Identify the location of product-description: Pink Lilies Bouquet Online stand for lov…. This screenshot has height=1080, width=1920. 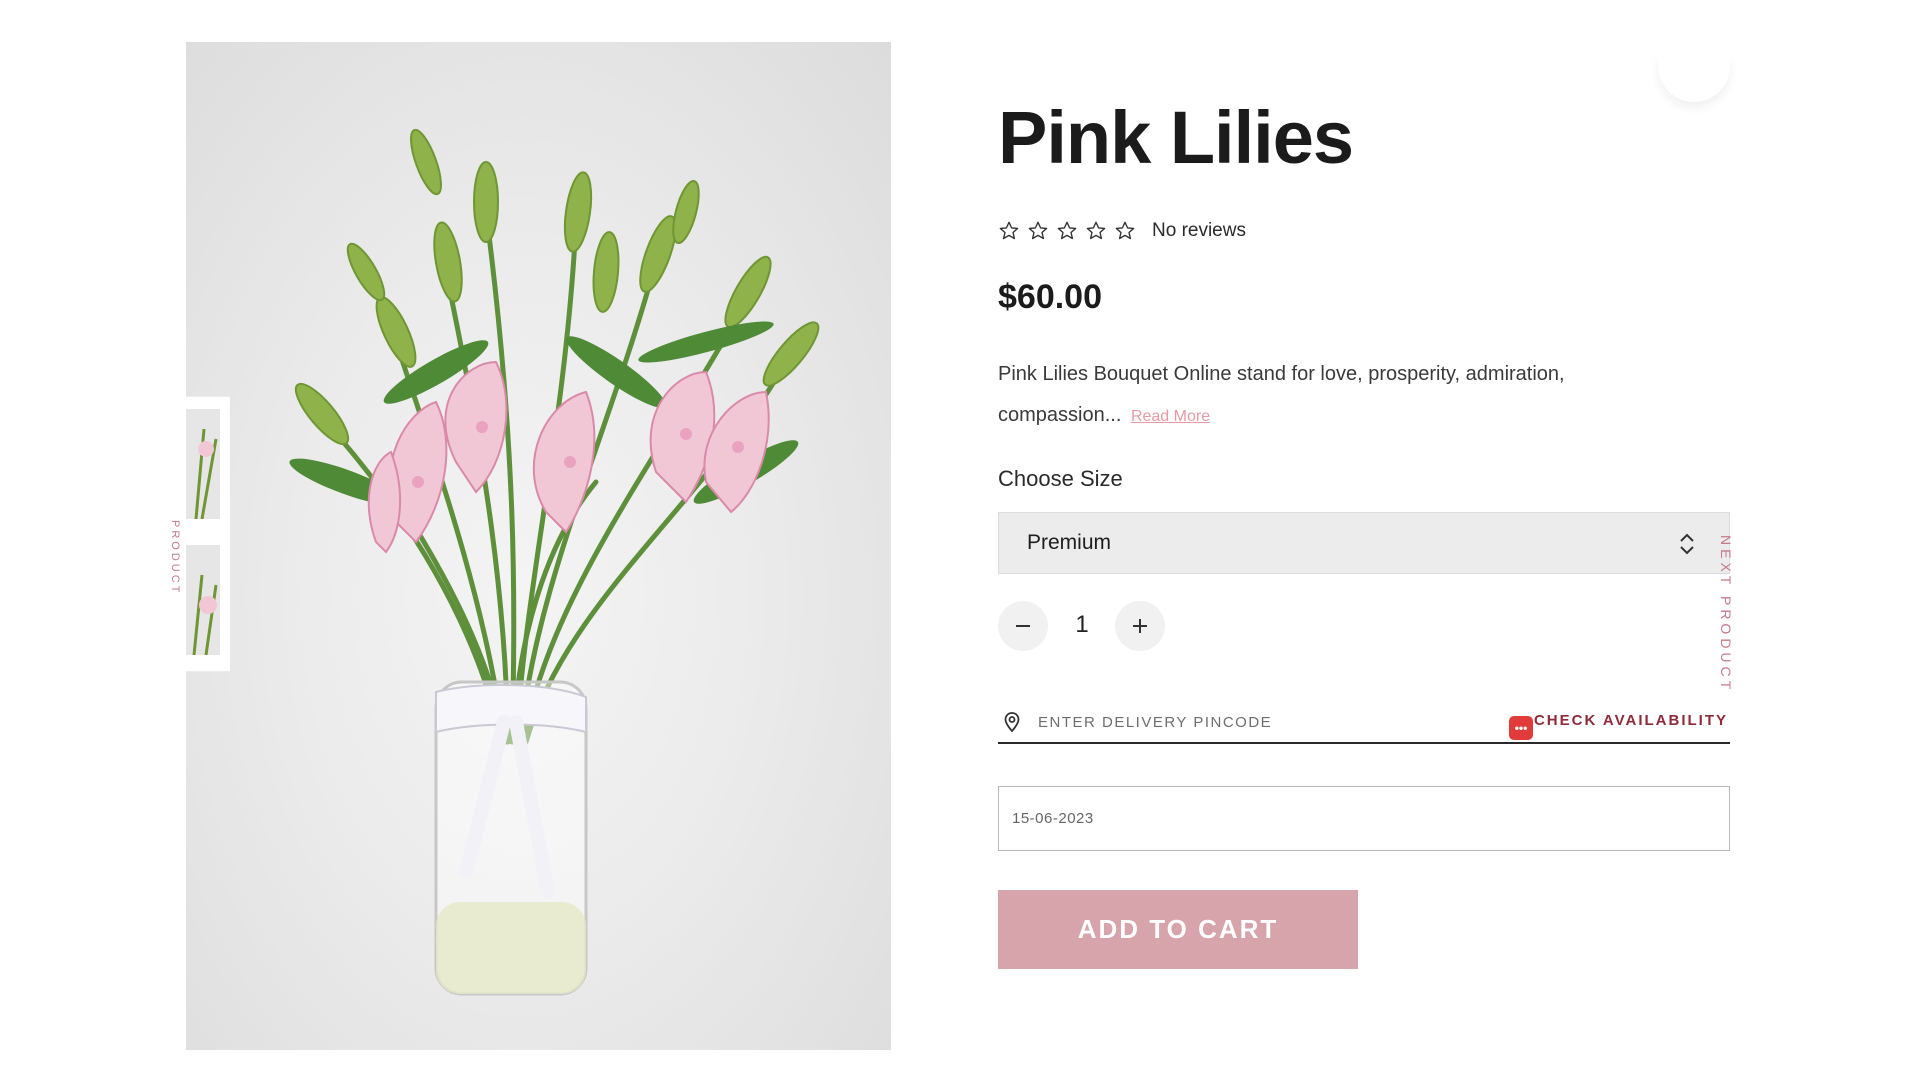
(1328, 395).